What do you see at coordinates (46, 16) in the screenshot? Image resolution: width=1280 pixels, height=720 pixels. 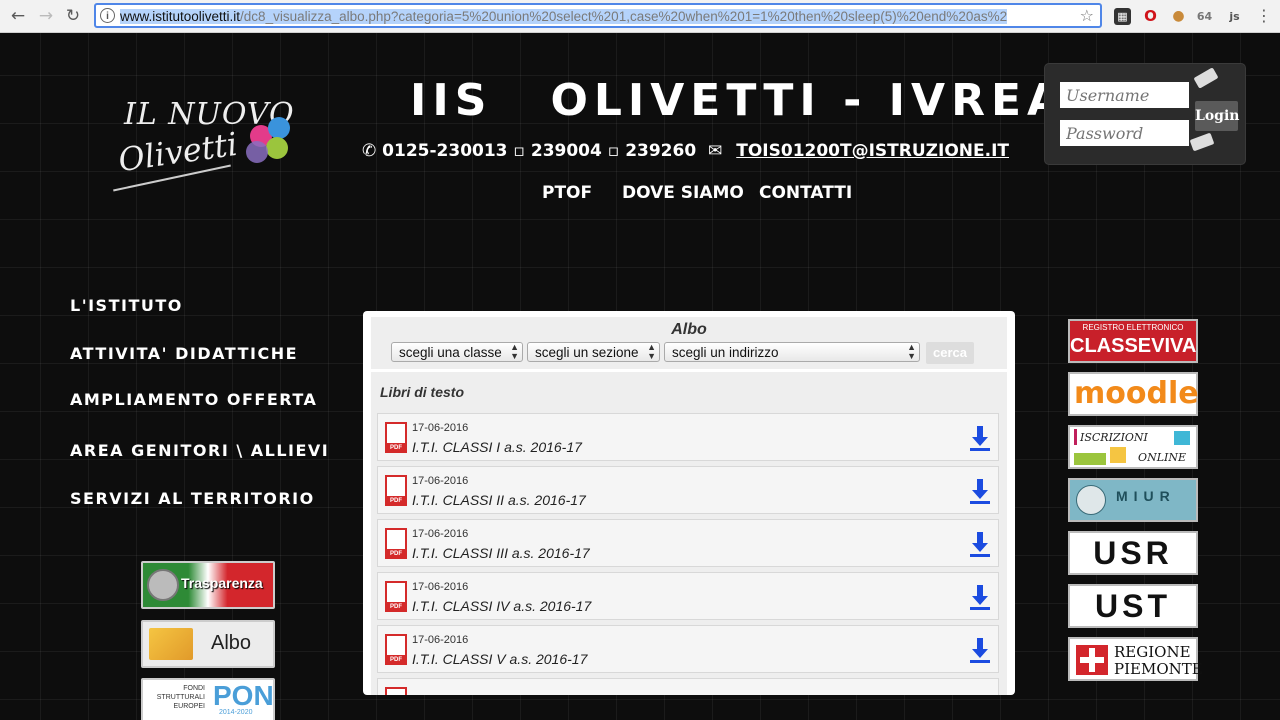 I see `forward-button: →` at bounding box center [46, 16].